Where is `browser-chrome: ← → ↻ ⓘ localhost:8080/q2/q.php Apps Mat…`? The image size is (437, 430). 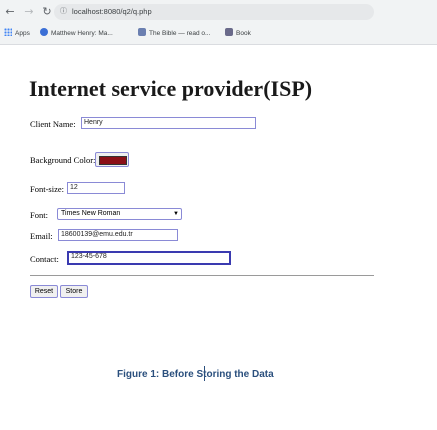 browser-chrome: ← → ↻ ⓘ localhost:8080/q2/q.php Apps Mat… is located at coordinates (218, 22).